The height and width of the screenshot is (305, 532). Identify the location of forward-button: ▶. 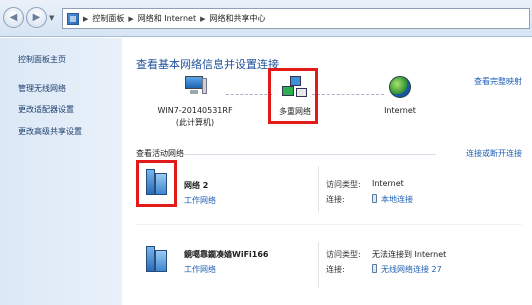
(36, 17).